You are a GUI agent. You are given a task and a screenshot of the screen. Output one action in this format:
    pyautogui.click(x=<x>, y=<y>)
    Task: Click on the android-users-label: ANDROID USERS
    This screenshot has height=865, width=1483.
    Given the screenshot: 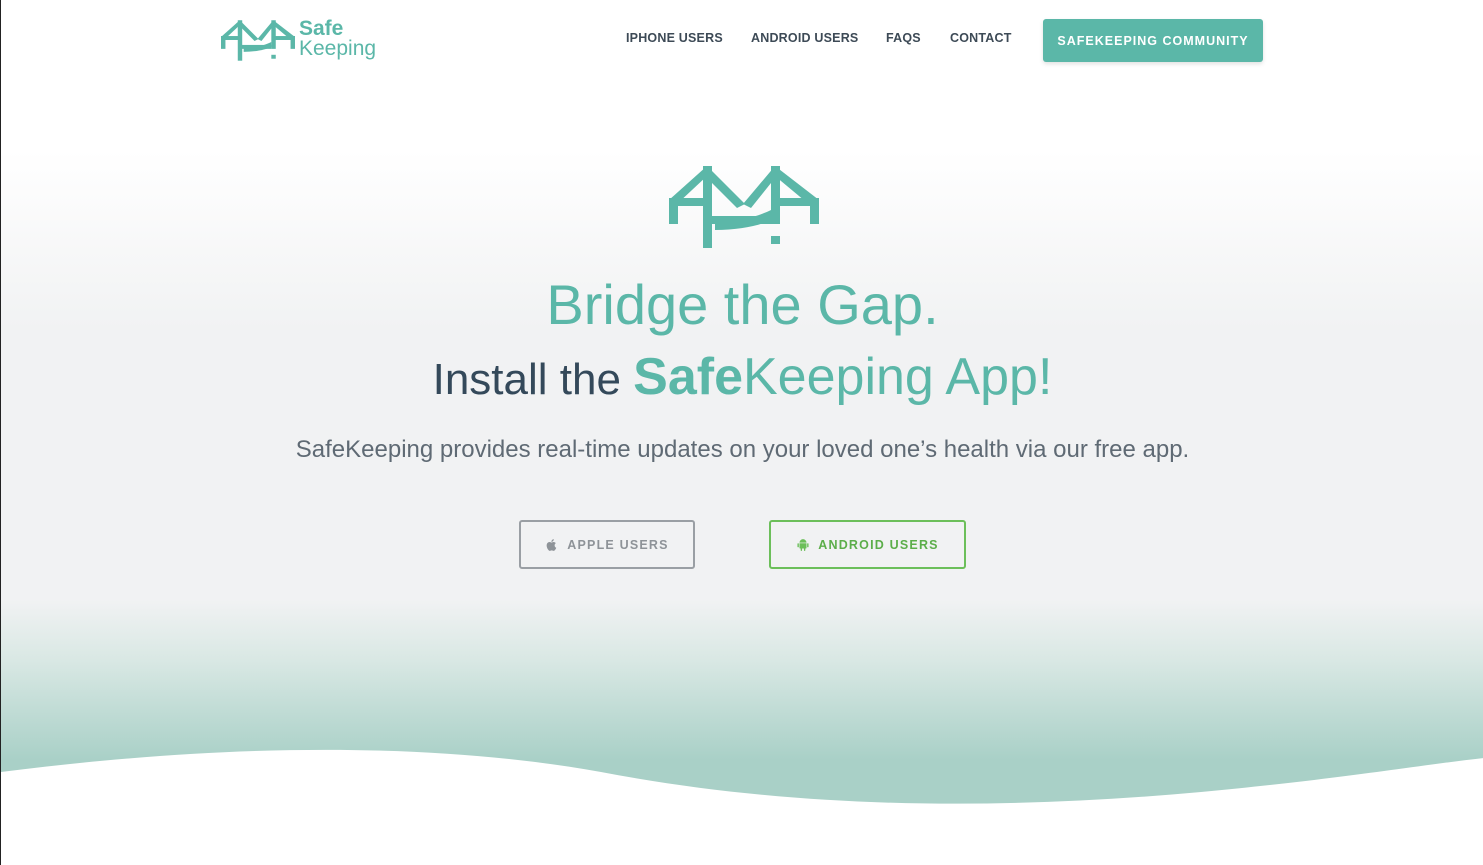 What is the action you would take?
    pyautogui.click(x=878, y=544)
    